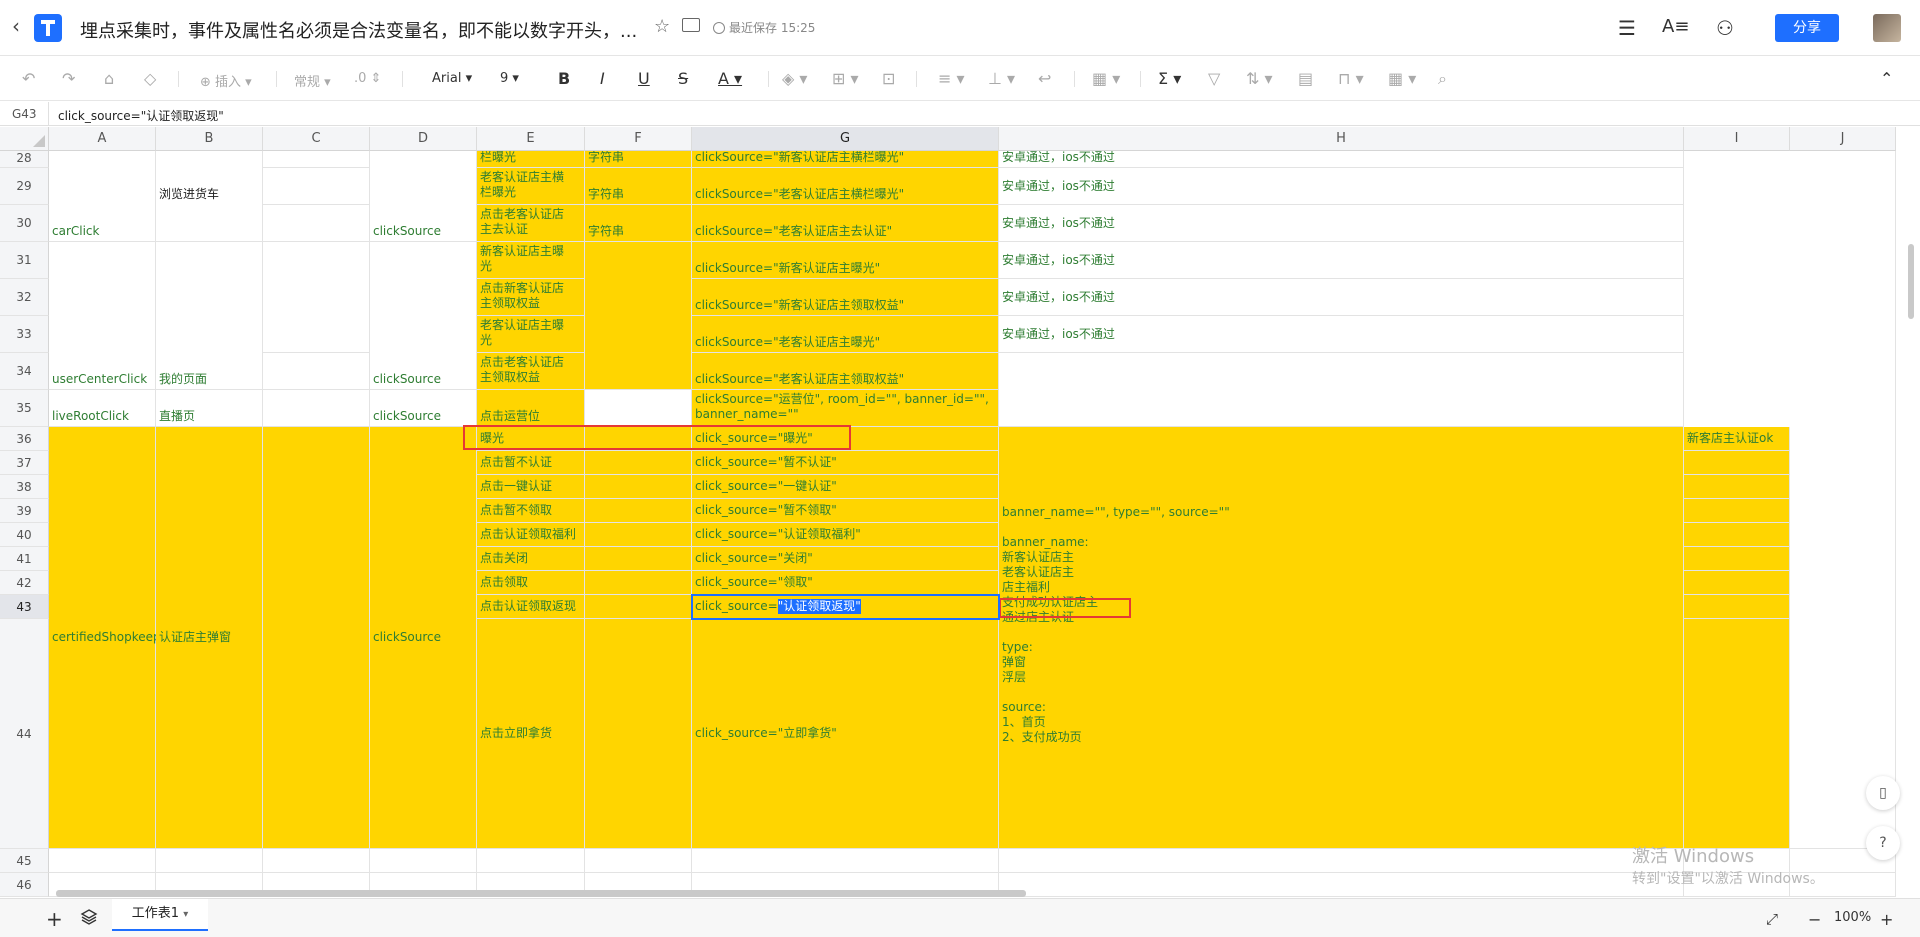 The image size is (1920, 937). I want to click on row-header: 38, so click(24, 487).